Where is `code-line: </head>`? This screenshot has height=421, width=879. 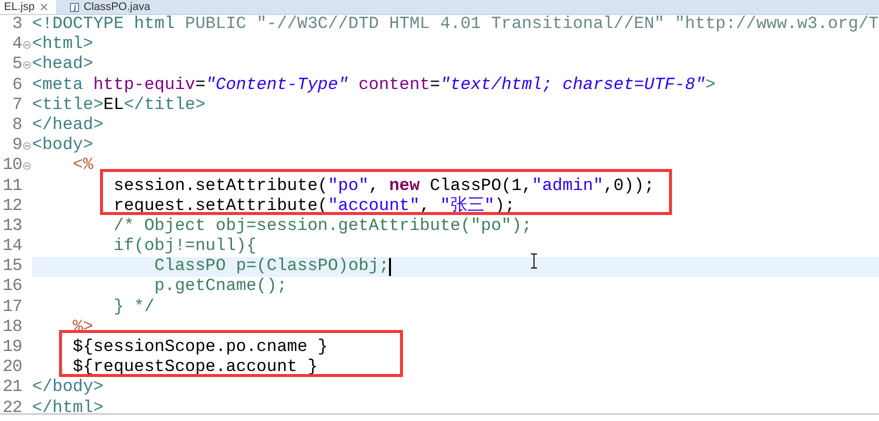 code-line: </head> is located at coordinates (68, 126).